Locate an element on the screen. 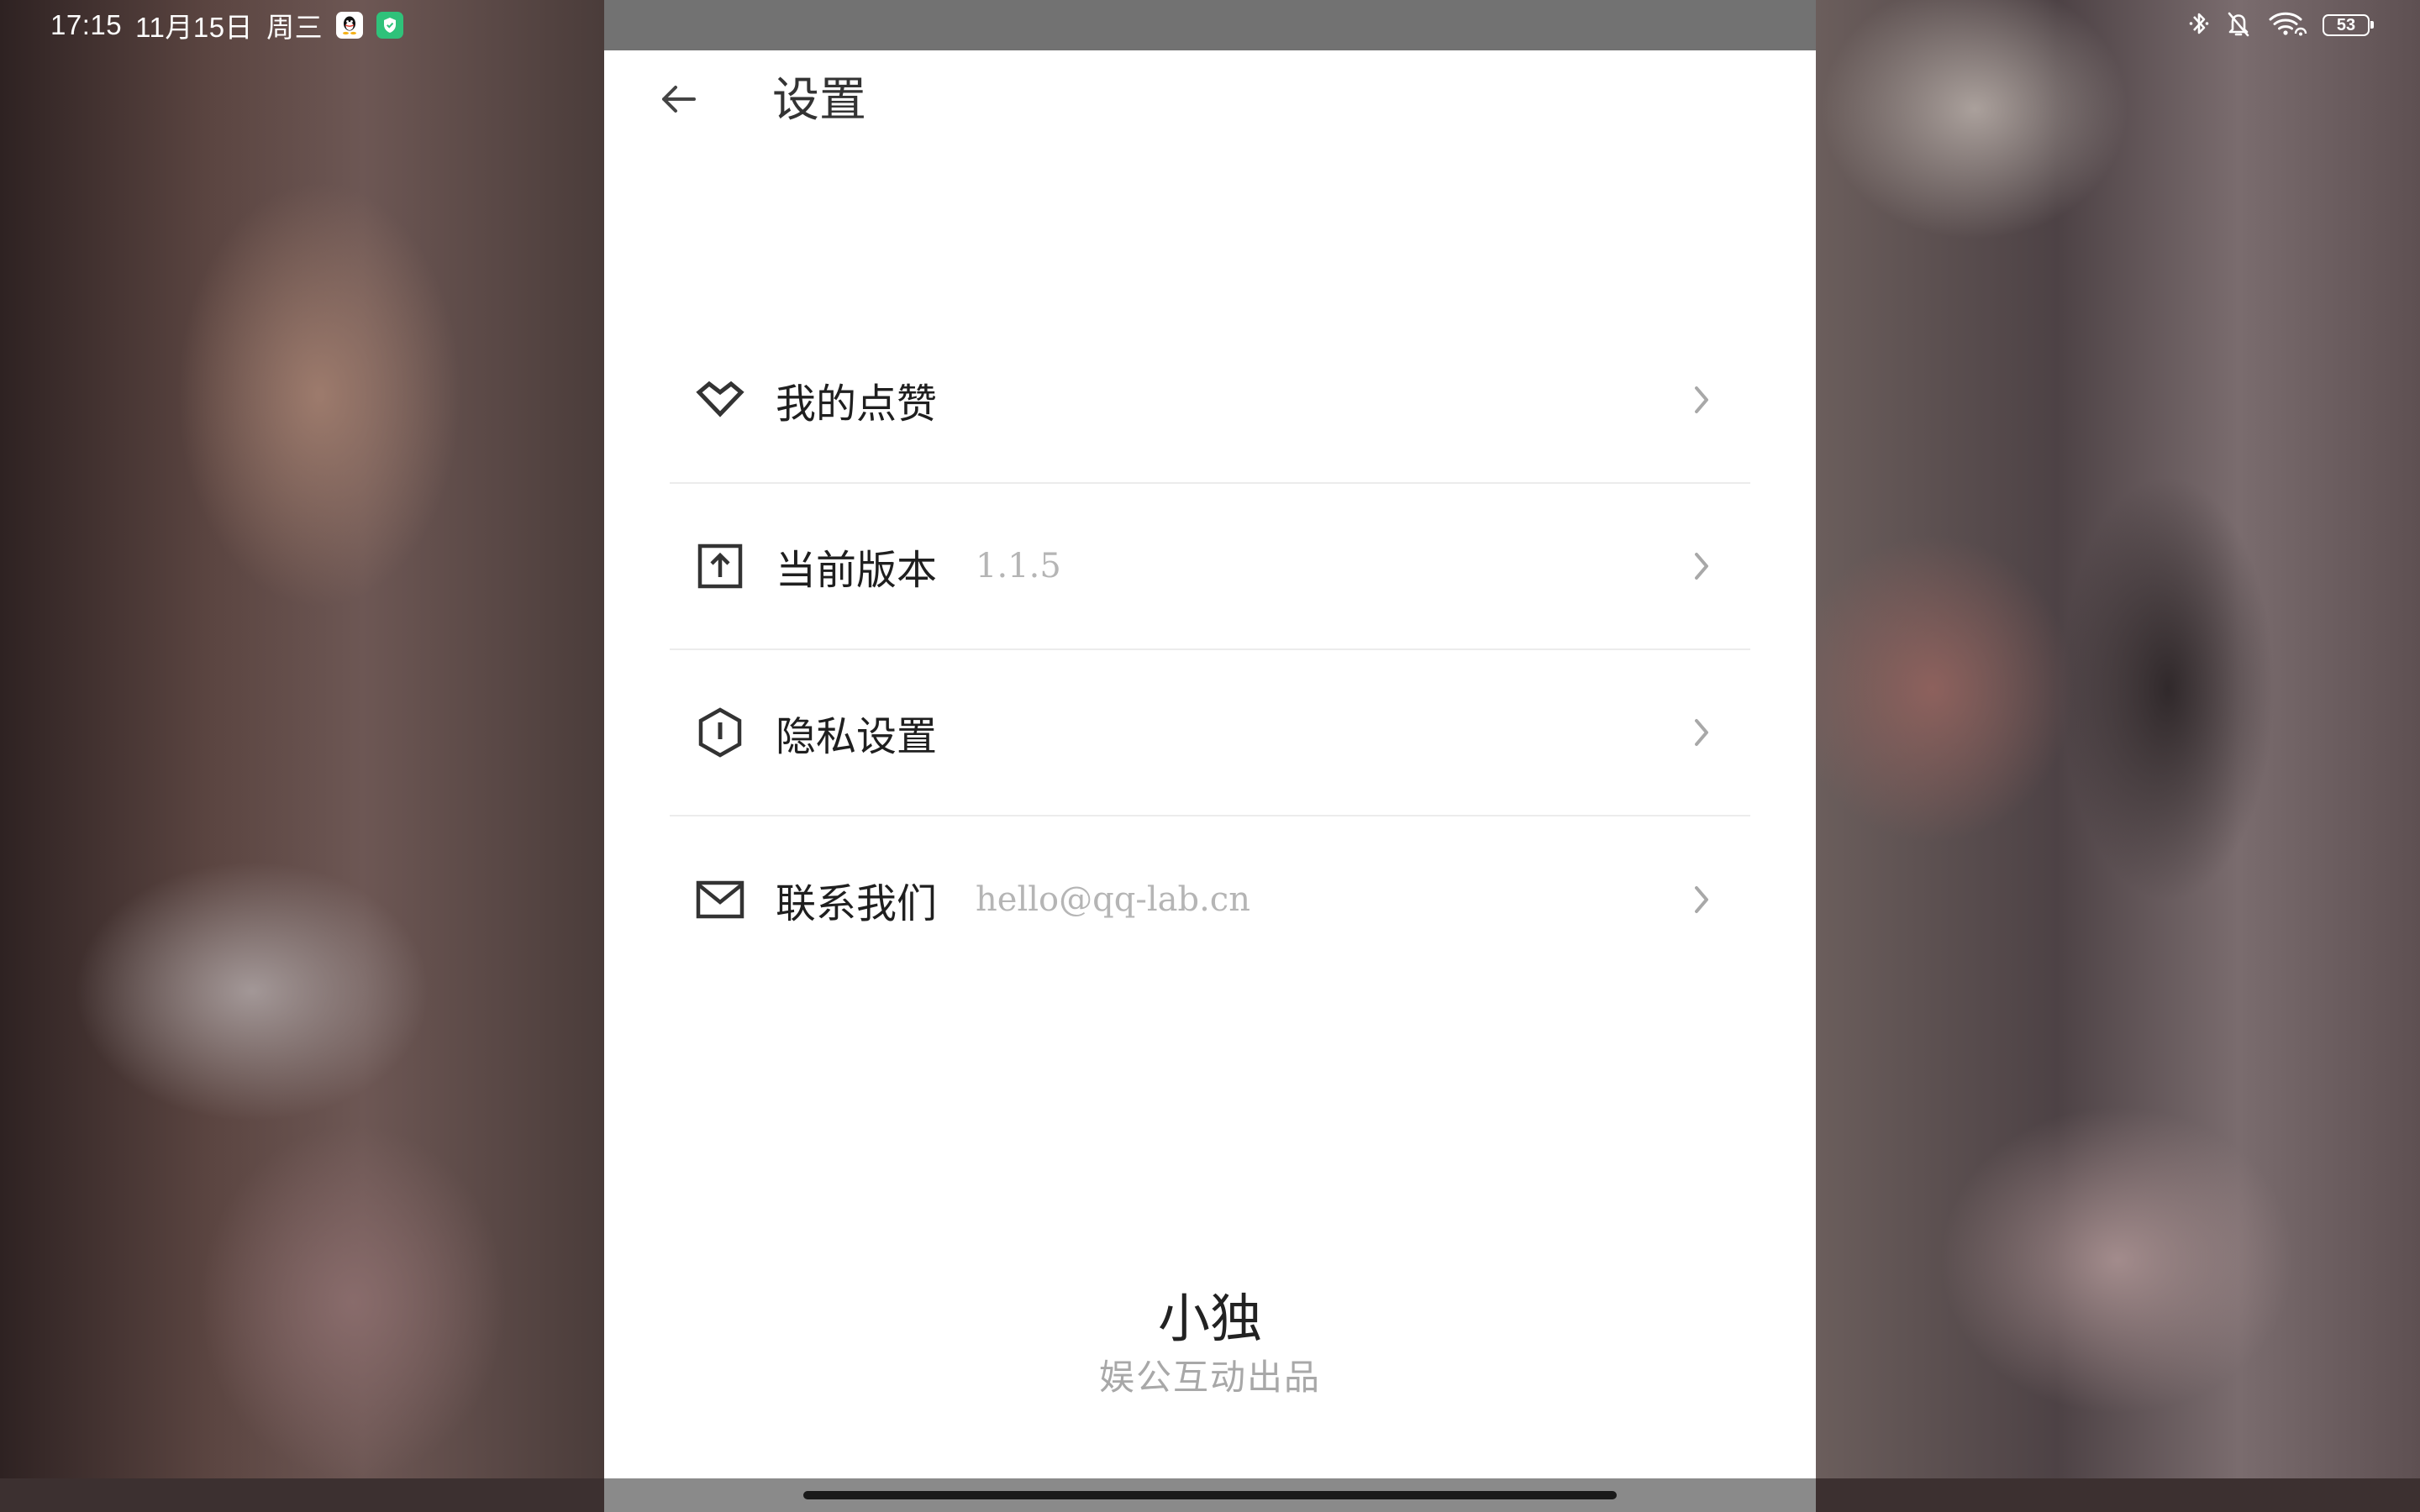 The image size is (2420, 1512). settings-item-label: 当前版本 is located at coordinates (857, 570).